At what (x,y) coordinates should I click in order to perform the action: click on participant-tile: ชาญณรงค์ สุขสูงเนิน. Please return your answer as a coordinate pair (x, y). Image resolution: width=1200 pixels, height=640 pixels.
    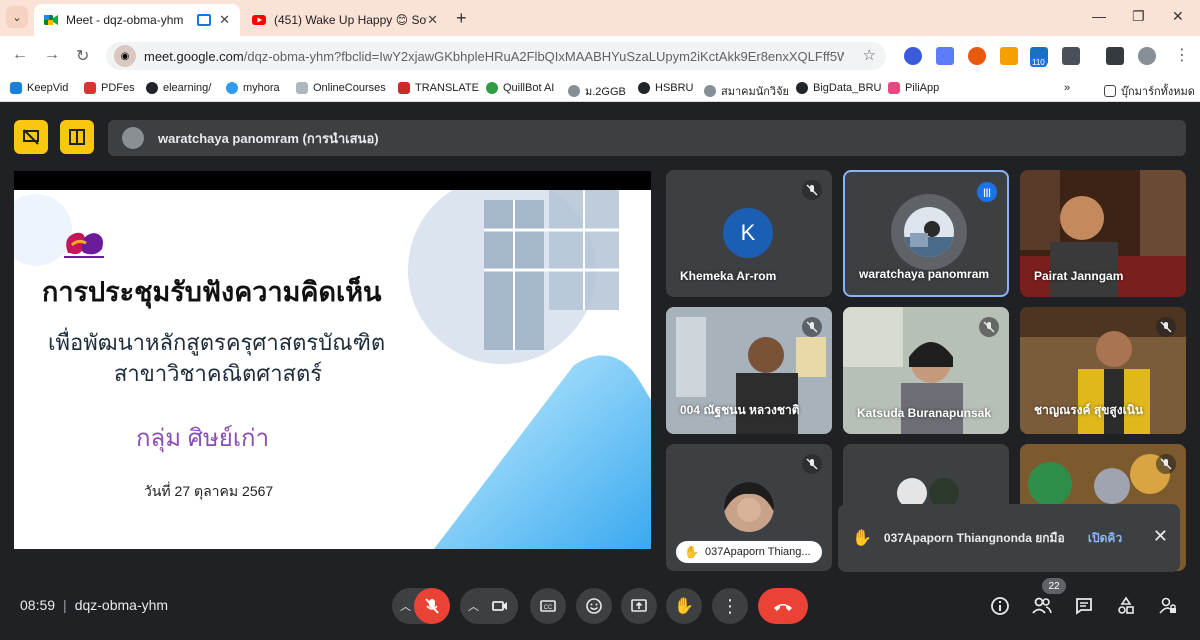
    Looking at the image, I should click on (1103, 370).